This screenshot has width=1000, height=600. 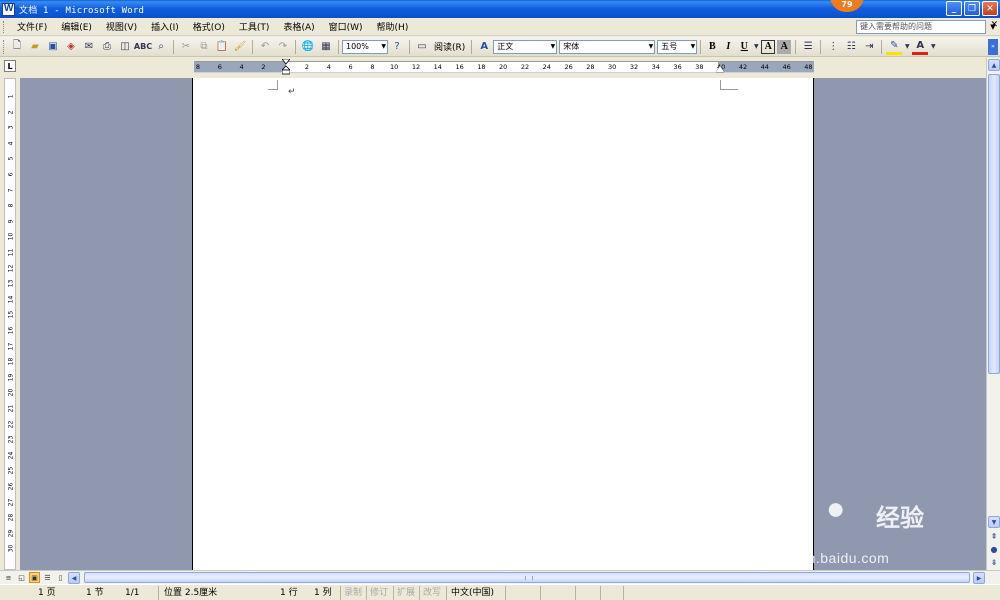 What do you see at coordinates (254, 26) in the screenshot?
I see `menu-tools: 工具(T)` at bounding box center [254, 26].